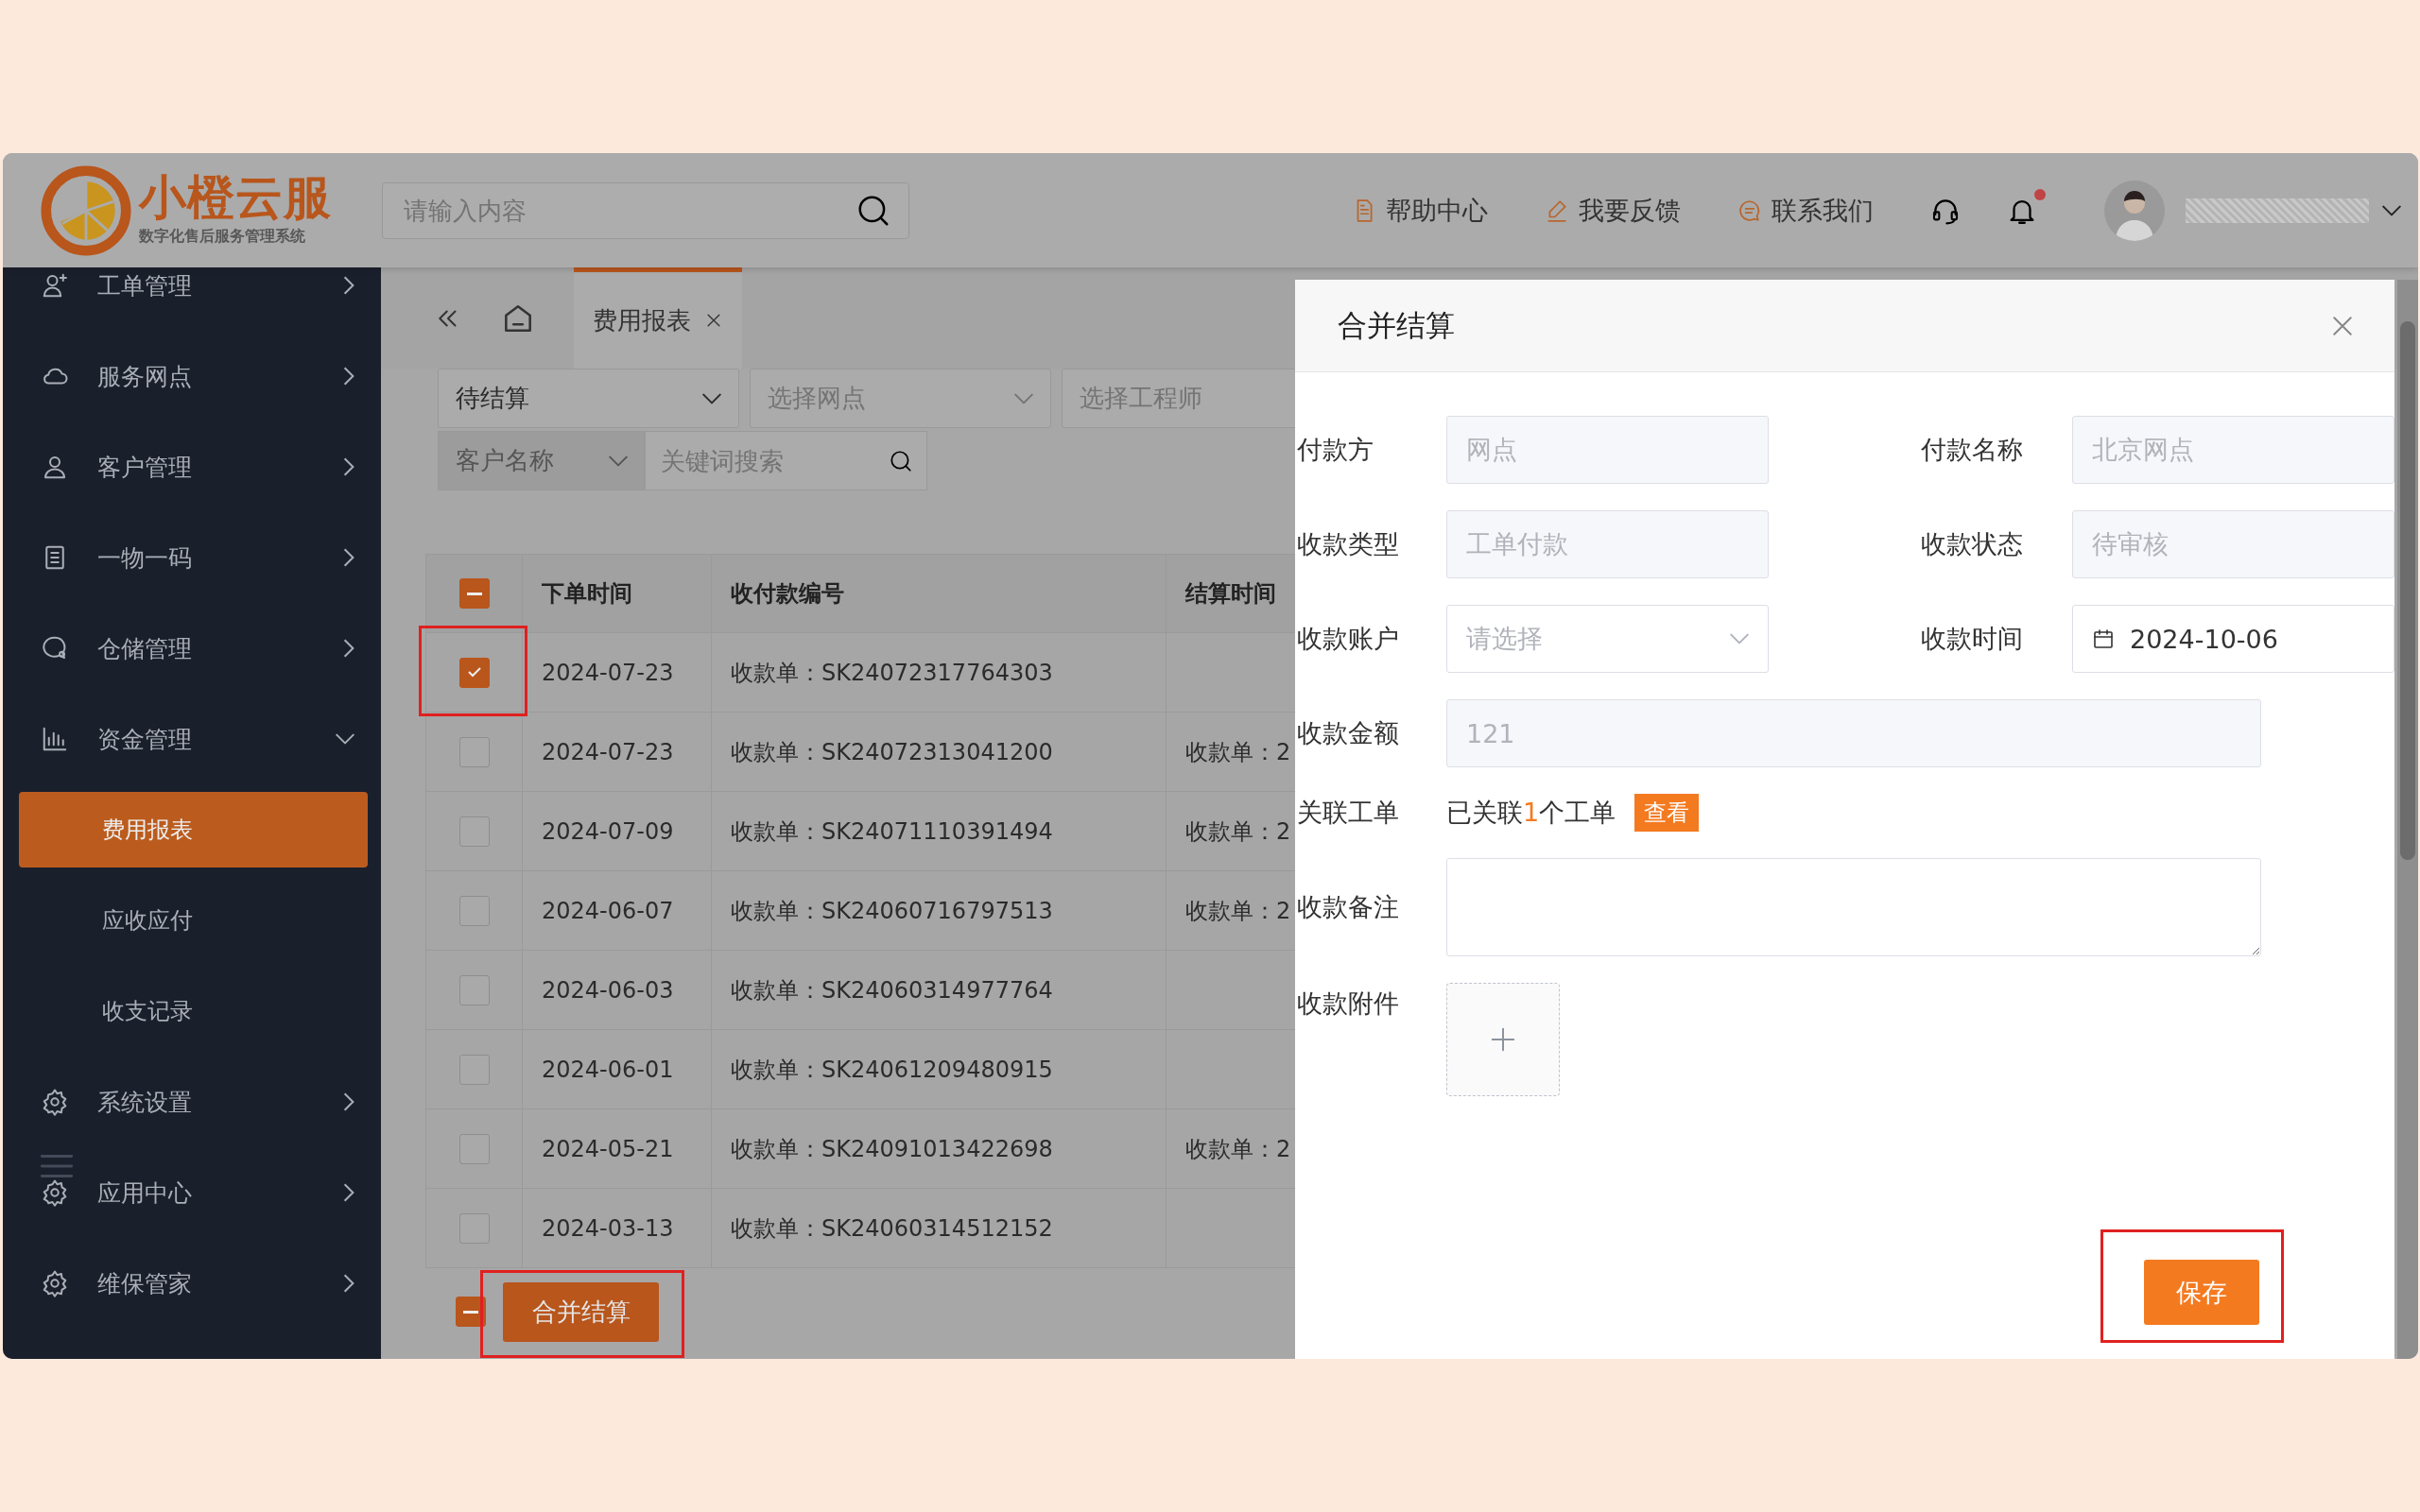 The height and width of the screenshot is (1512, 2420). I want to click on user-plus-icon, so click(55, 285).